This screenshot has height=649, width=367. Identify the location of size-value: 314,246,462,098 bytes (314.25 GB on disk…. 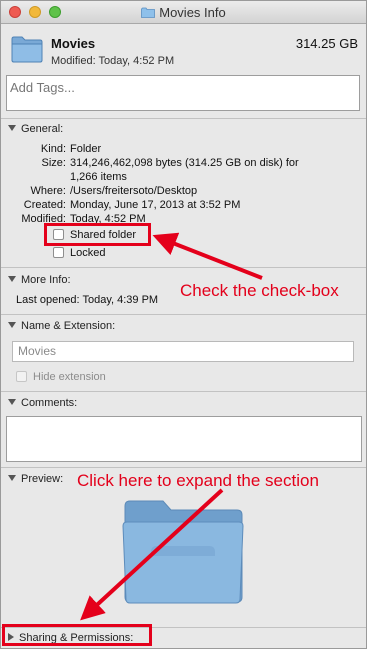
(184, 163).